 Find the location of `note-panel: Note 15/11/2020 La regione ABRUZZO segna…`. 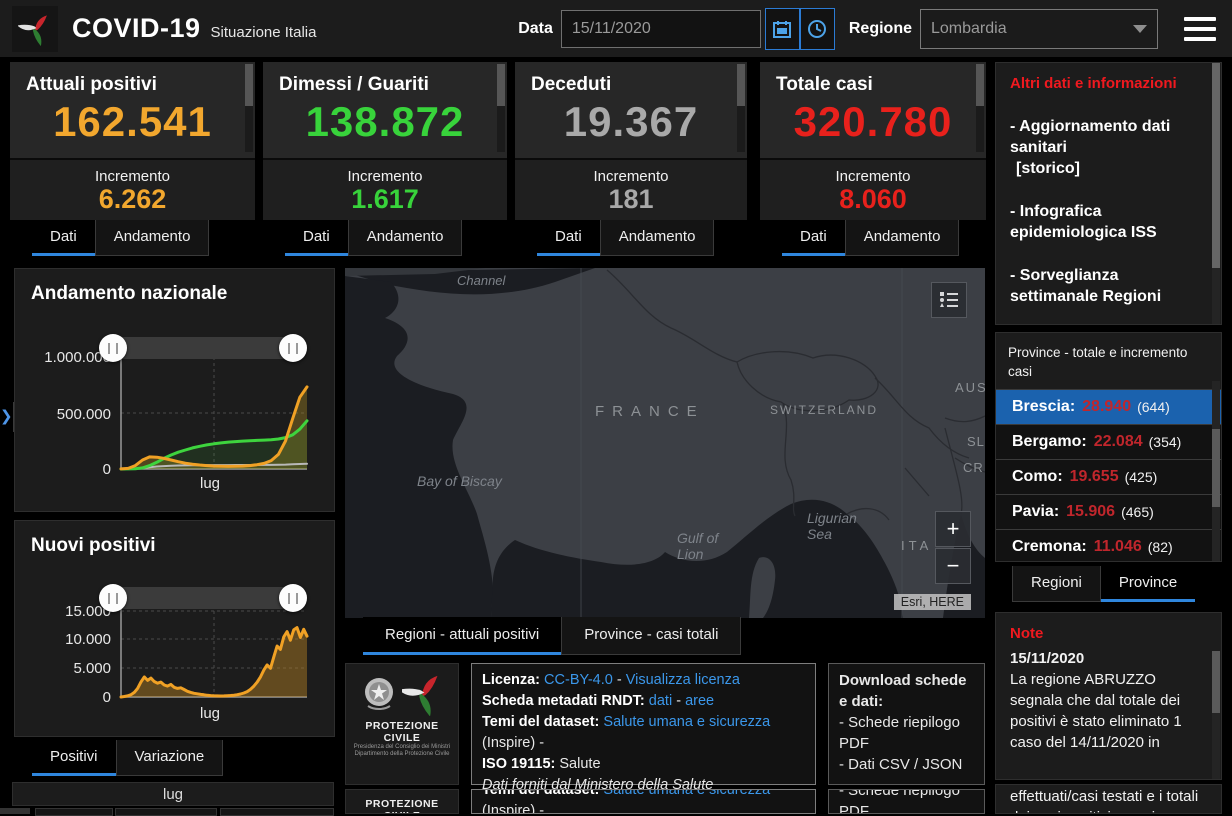

note-panel: Note 15/11/2020 La regione ABRUZZO segna… is located at coordinates (1108, 696).